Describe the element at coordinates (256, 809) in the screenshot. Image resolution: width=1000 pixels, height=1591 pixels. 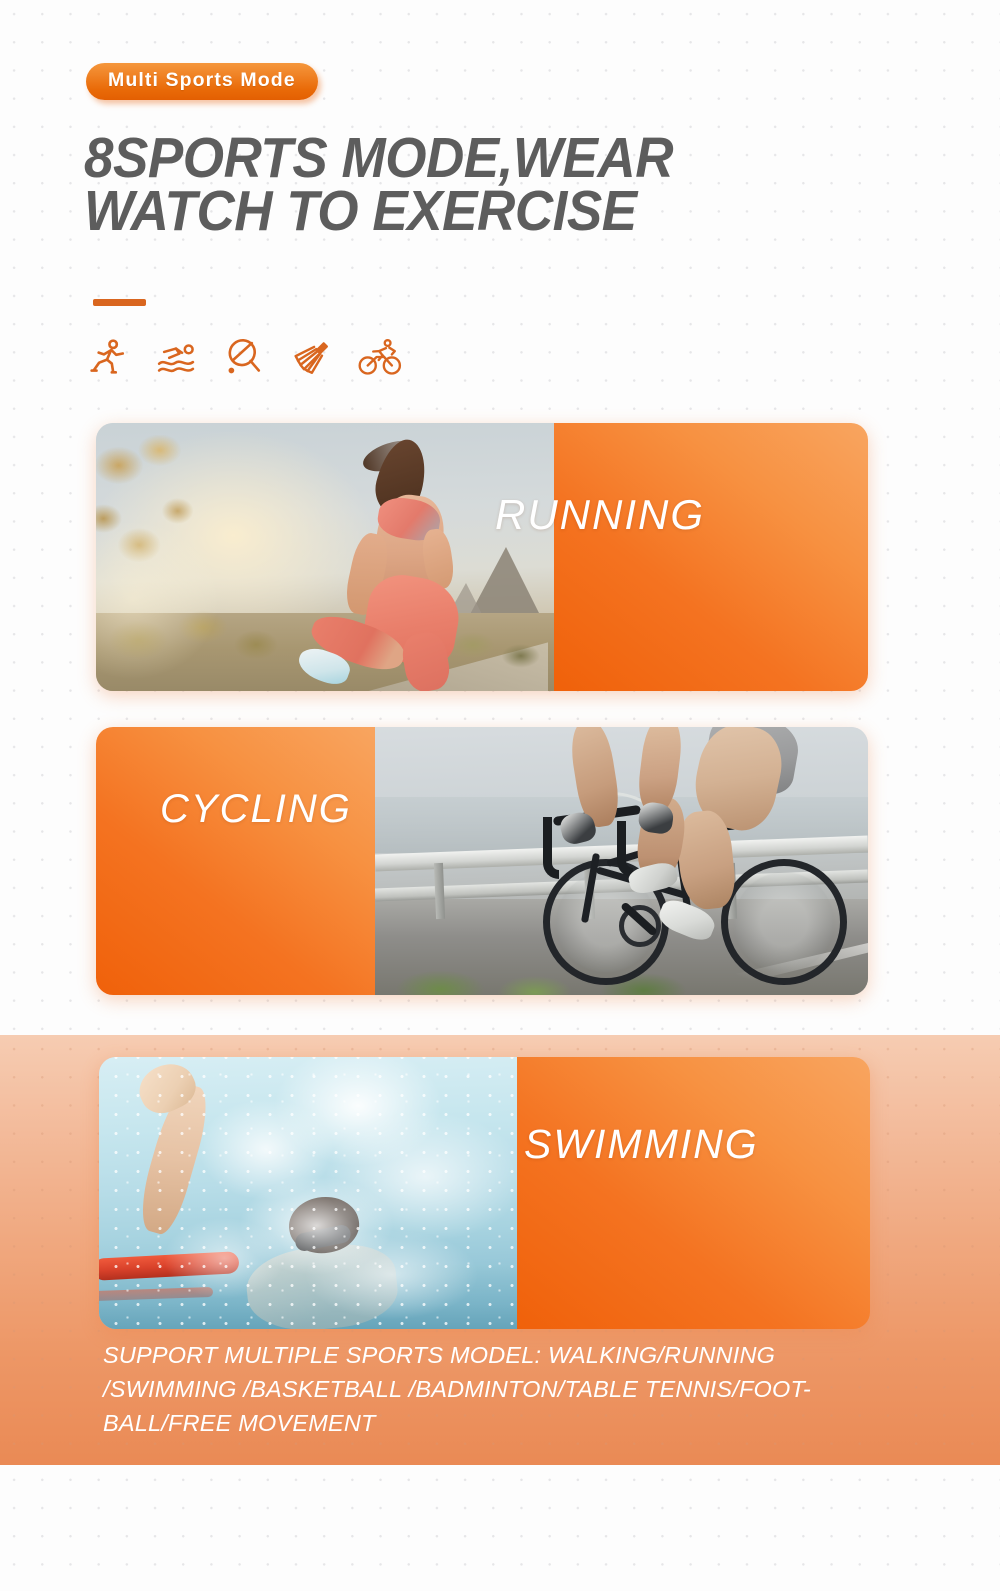
I see `cycling-card-label: CYCLING` at that location.